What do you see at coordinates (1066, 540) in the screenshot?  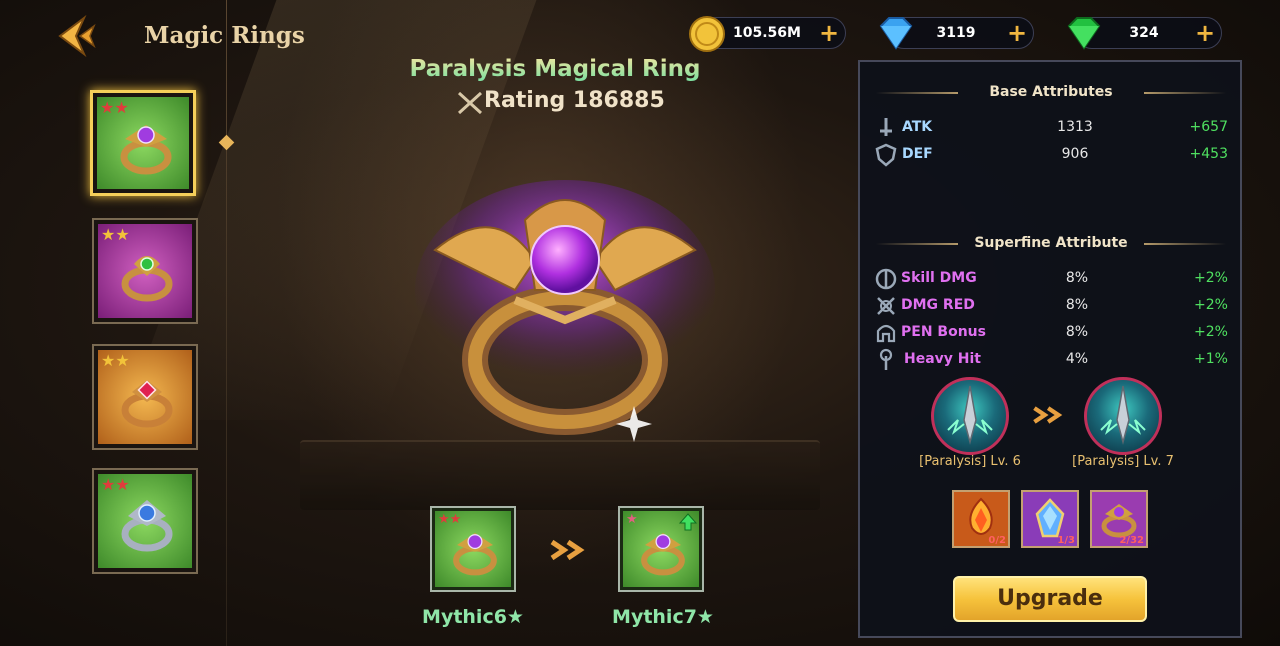 I see `material-count: 1/3` at bounding box center [1066, 540].